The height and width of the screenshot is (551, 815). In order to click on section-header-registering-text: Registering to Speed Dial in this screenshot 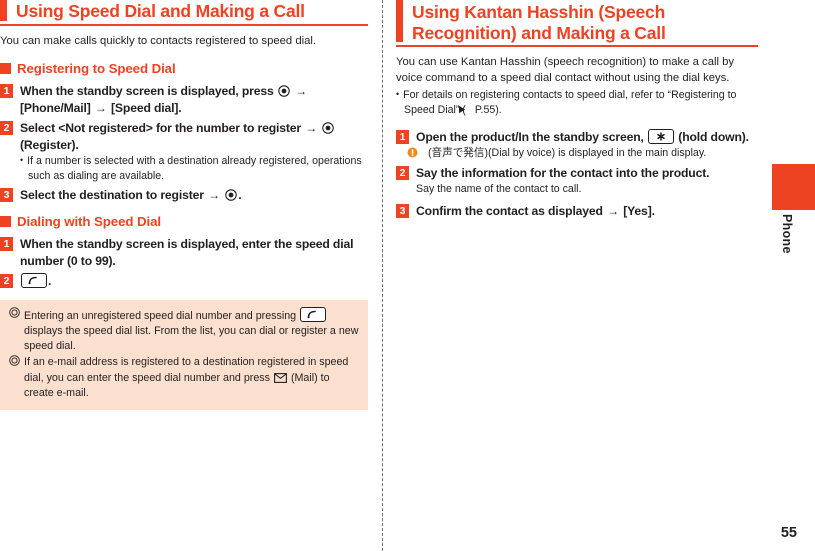, I will do `click(96, 69)`.